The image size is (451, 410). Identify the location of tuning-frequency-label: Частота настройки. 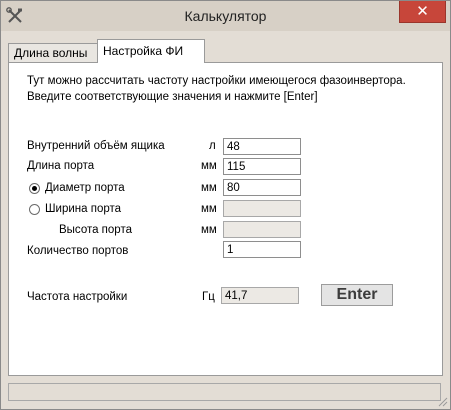
(77, 297).